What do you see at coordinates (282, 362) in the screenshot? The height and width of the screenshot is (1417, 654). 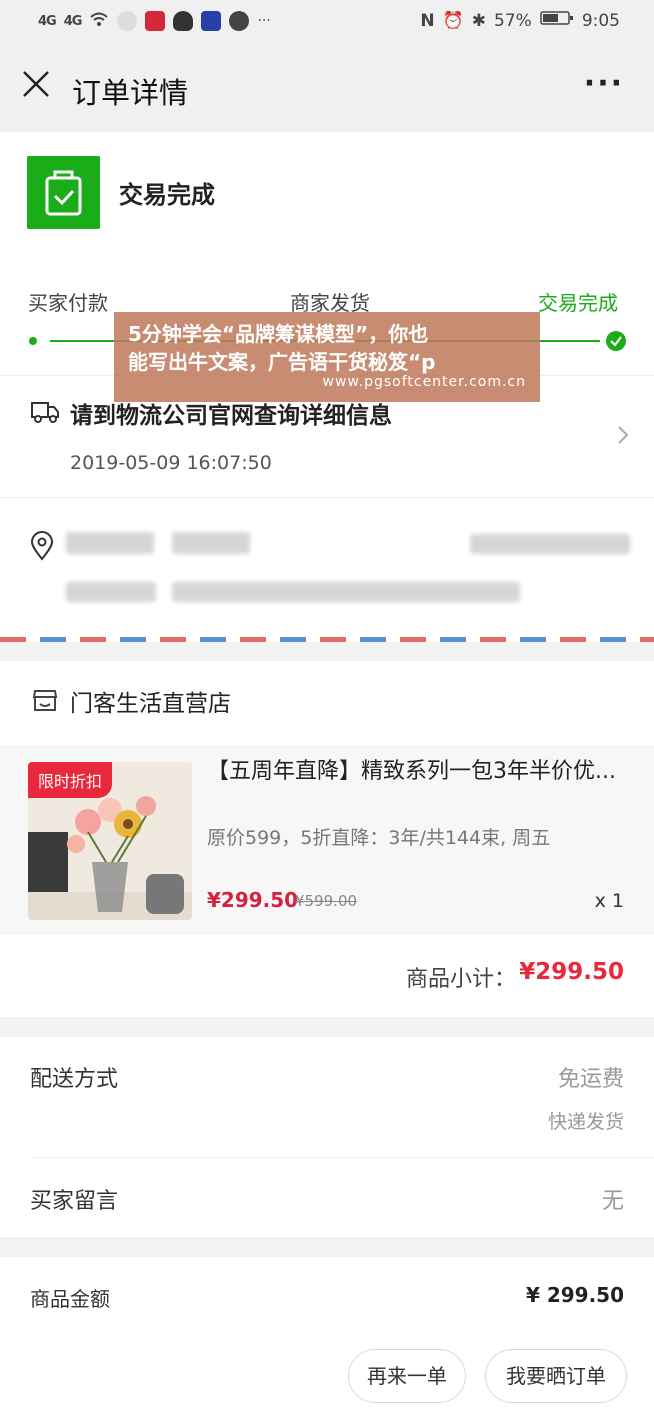 I see `overlay-line-2: 能写出牛文案，广告语干货秘笈“p` at bounding box center [282, 362].